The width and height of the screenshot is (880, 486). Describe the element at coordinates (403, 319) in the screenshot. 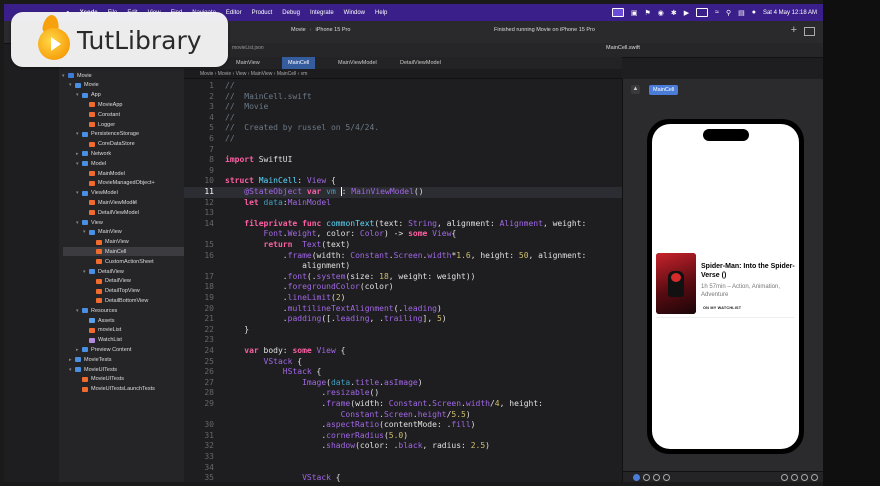

I see `code-line: 21 .padding([.leading, .trailing], 5)` at that location.